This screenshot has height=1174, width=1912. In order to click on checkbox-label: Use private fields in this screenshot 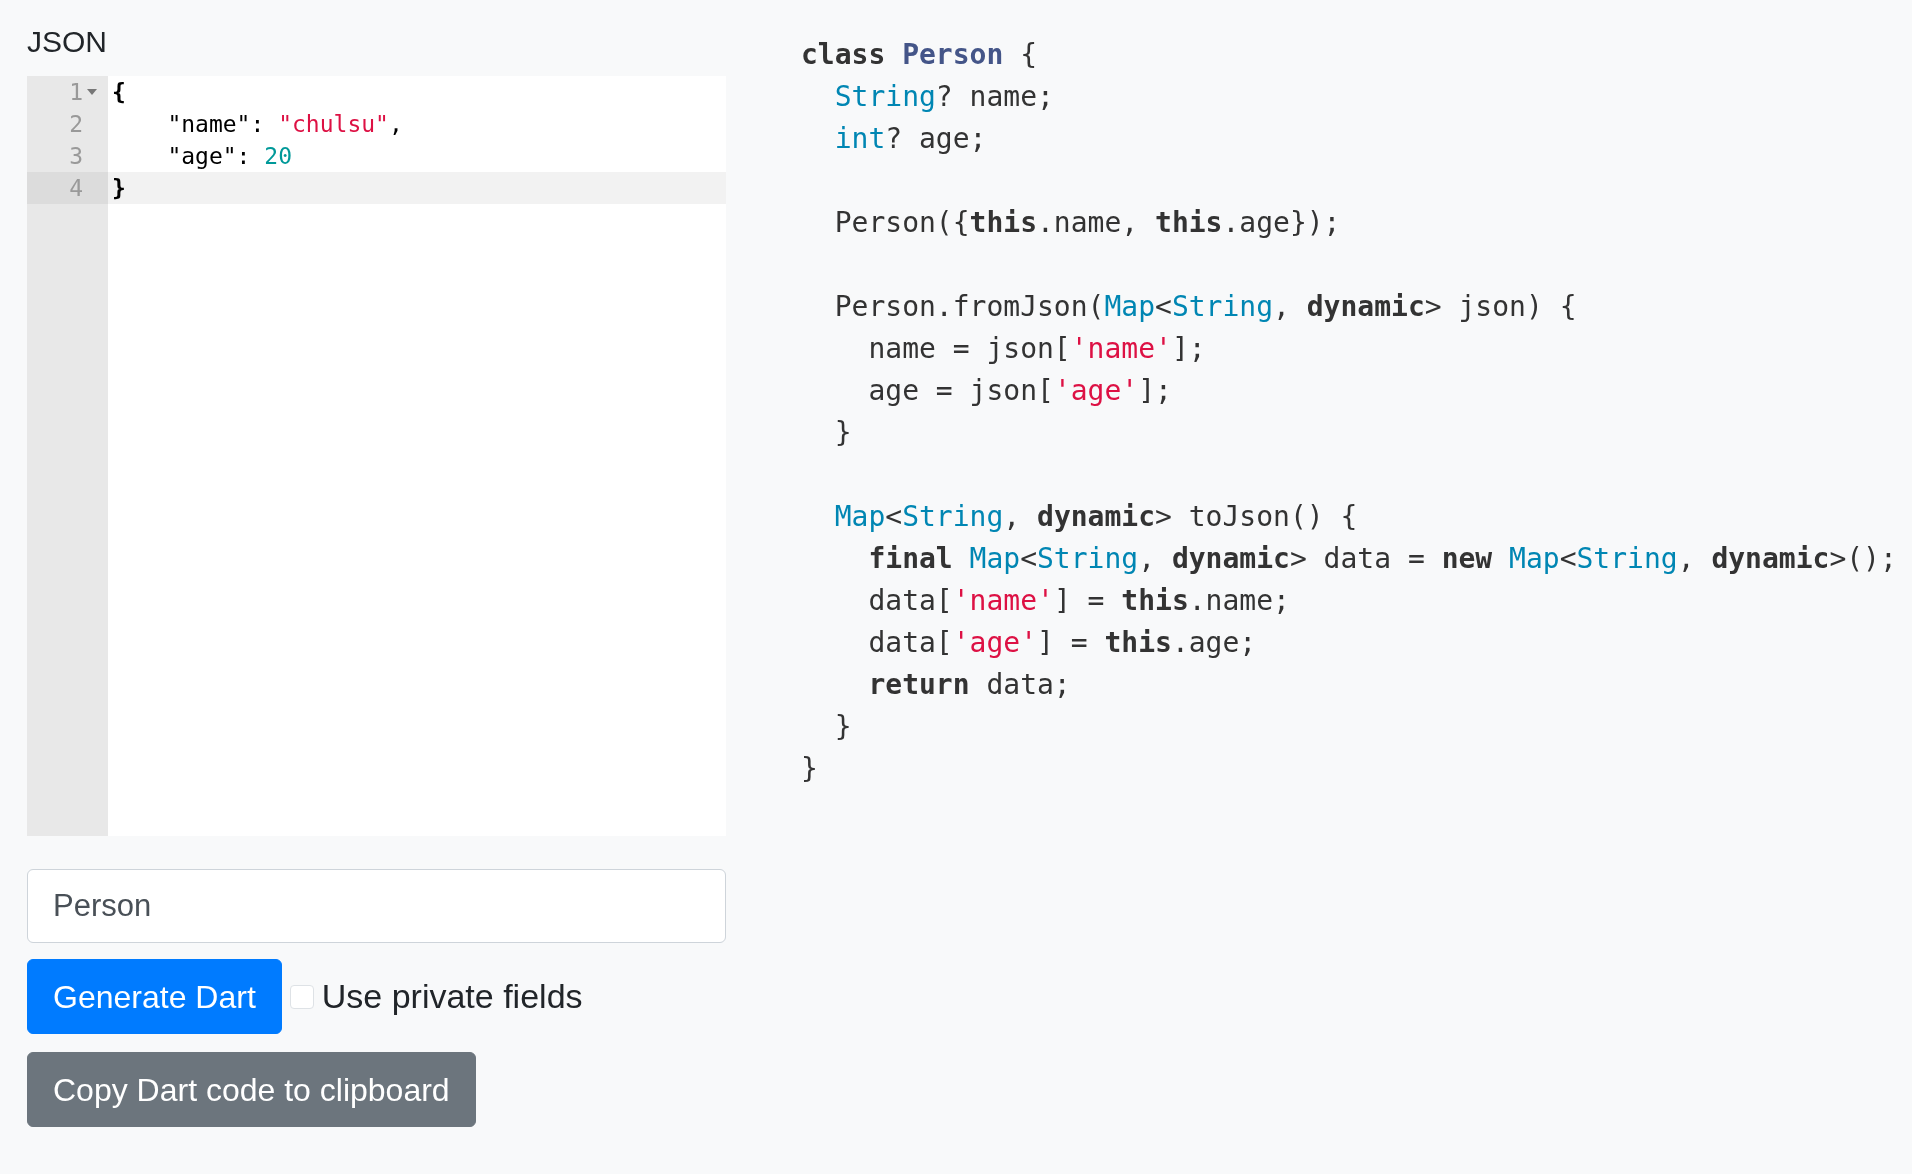, I will do `click(452, 996)`.